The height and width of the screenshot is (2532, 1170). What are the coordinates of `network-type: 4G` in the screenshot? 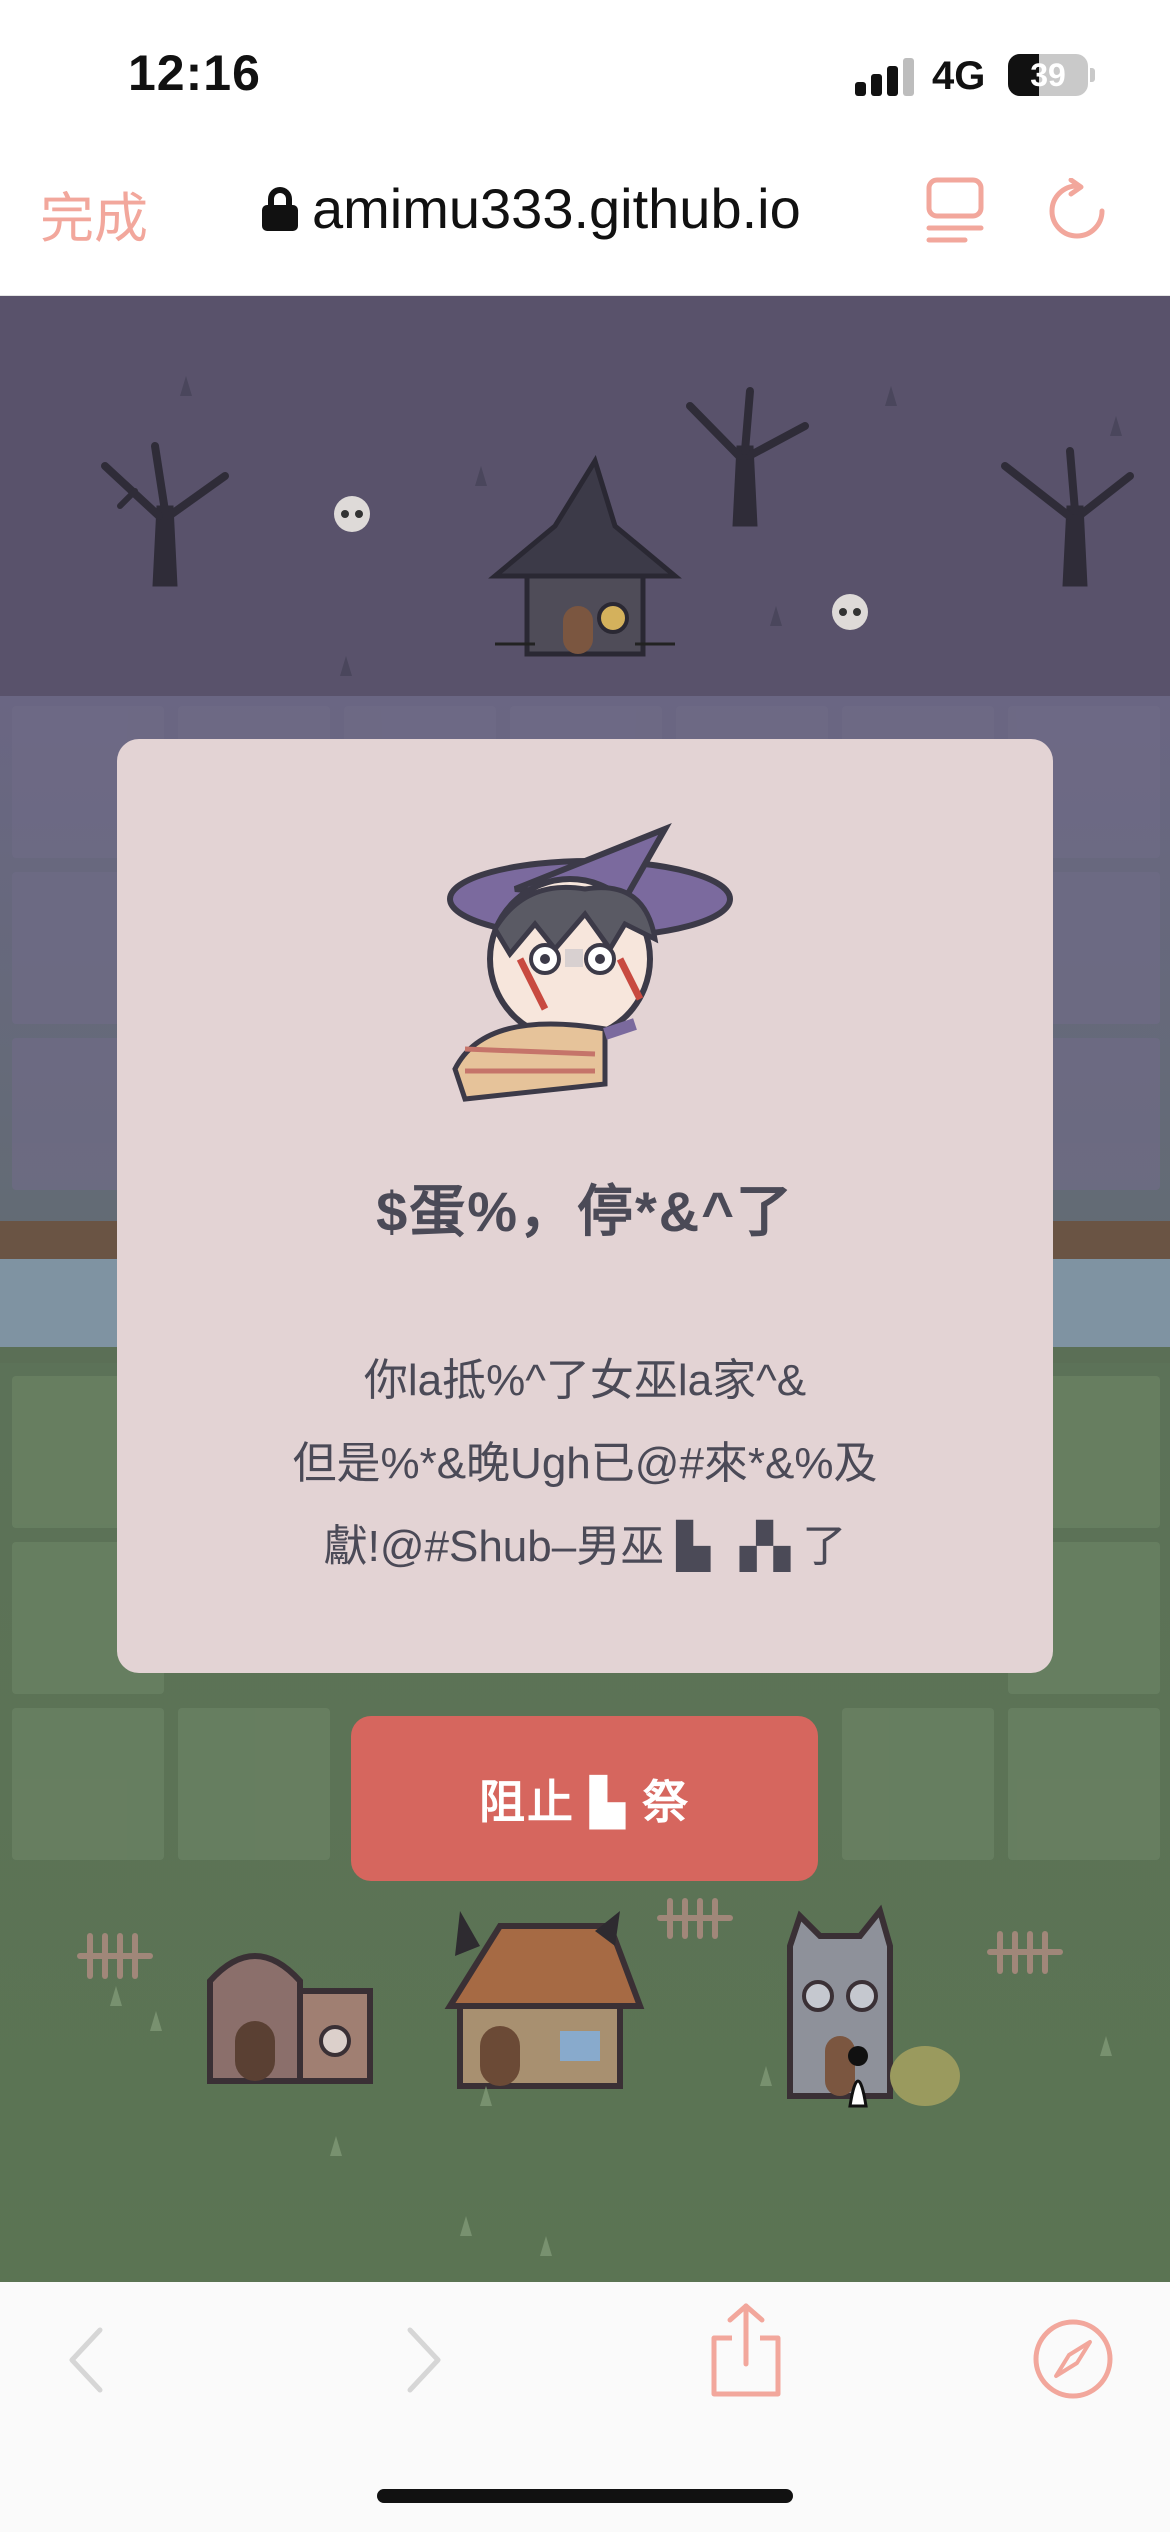 It's located at (959, 76).